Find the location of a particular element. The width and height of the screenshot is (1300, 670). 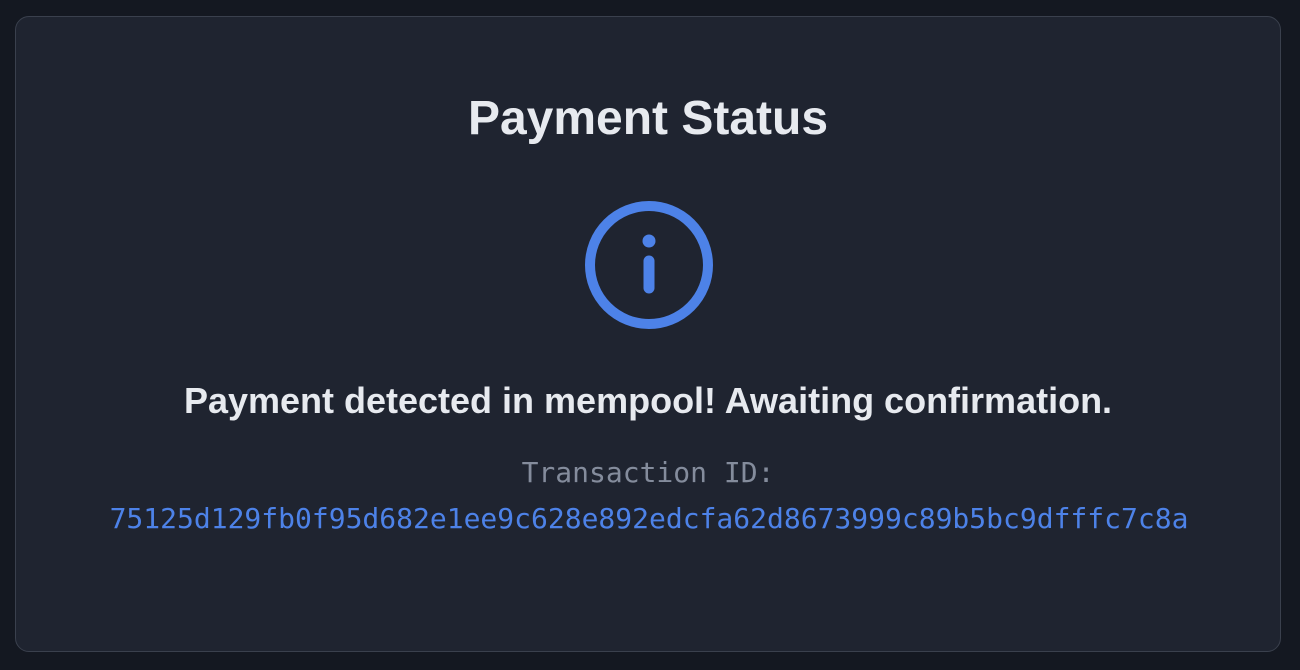

page-title: Payment Status is located at coordinates (648, 118).